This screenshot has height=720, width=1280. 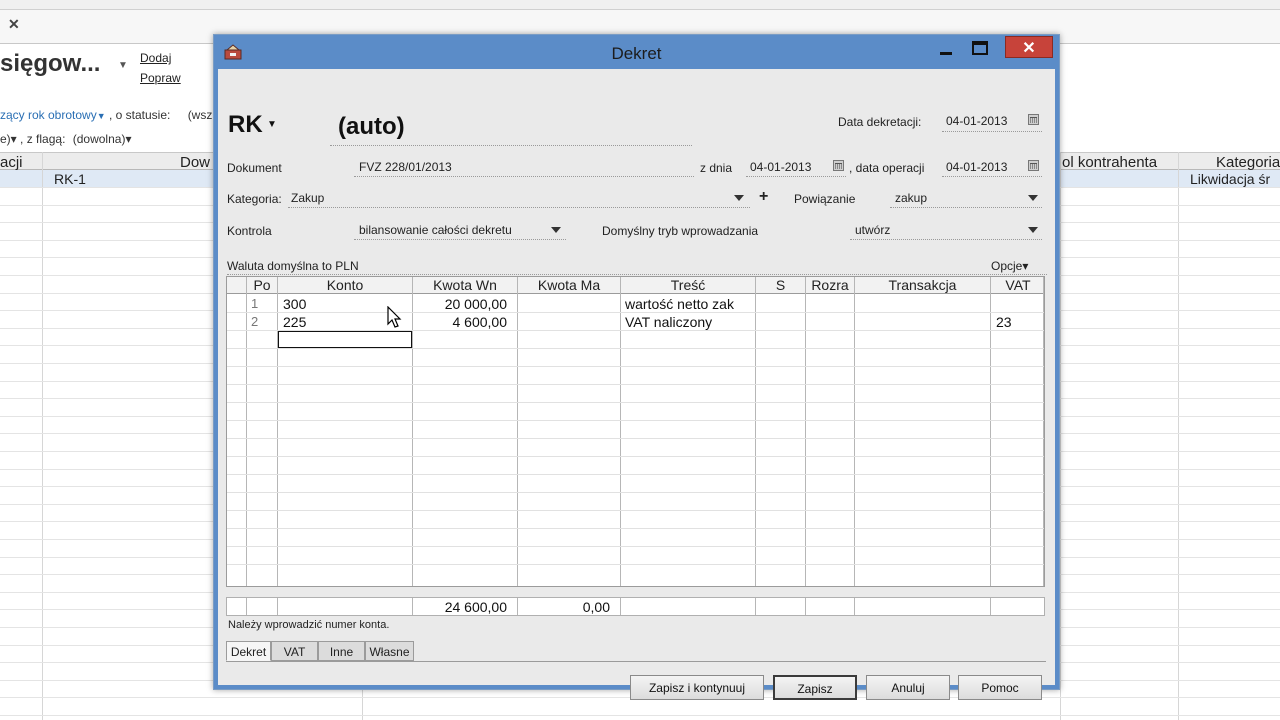 I want to click on cell-kwota-wn: 4 600,00, so click(x=460, y=322).